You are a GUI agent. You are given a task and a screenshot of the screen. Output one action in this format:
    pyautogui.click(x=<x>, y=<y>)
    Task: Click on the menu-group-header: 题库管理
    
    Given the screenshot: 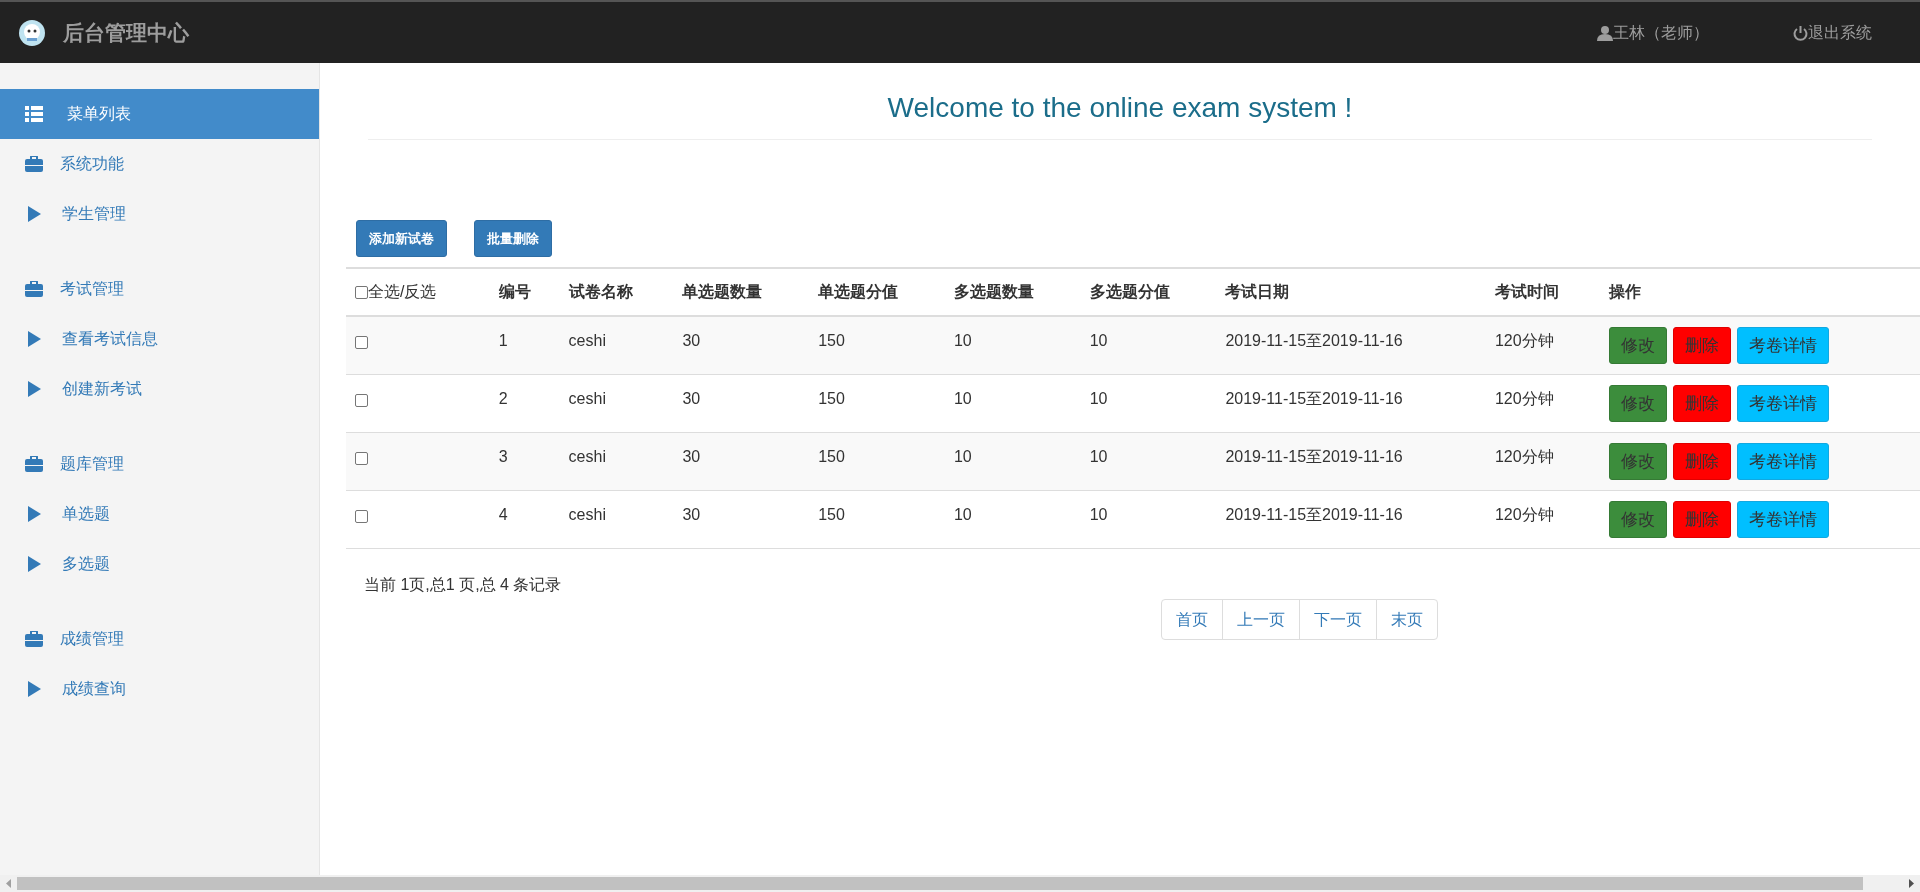 What is the action you would take?
    pyautogui.click(x=159, y=464)
    